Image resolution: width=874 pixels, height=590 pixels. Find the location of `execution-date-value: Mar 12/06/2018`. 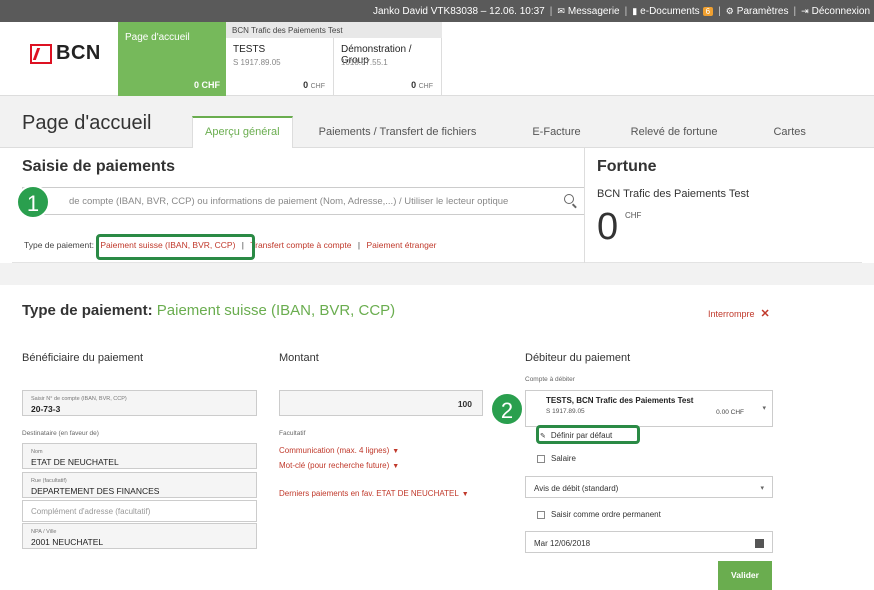

execution-date-value: Mar 12/06/2018 is located at coordinates (562, 543).